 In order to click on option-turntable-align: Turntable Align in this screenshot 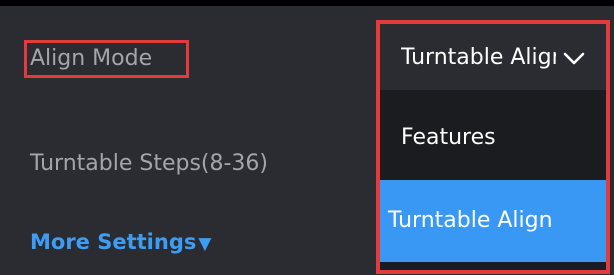, I will do `click(493, 221)`.